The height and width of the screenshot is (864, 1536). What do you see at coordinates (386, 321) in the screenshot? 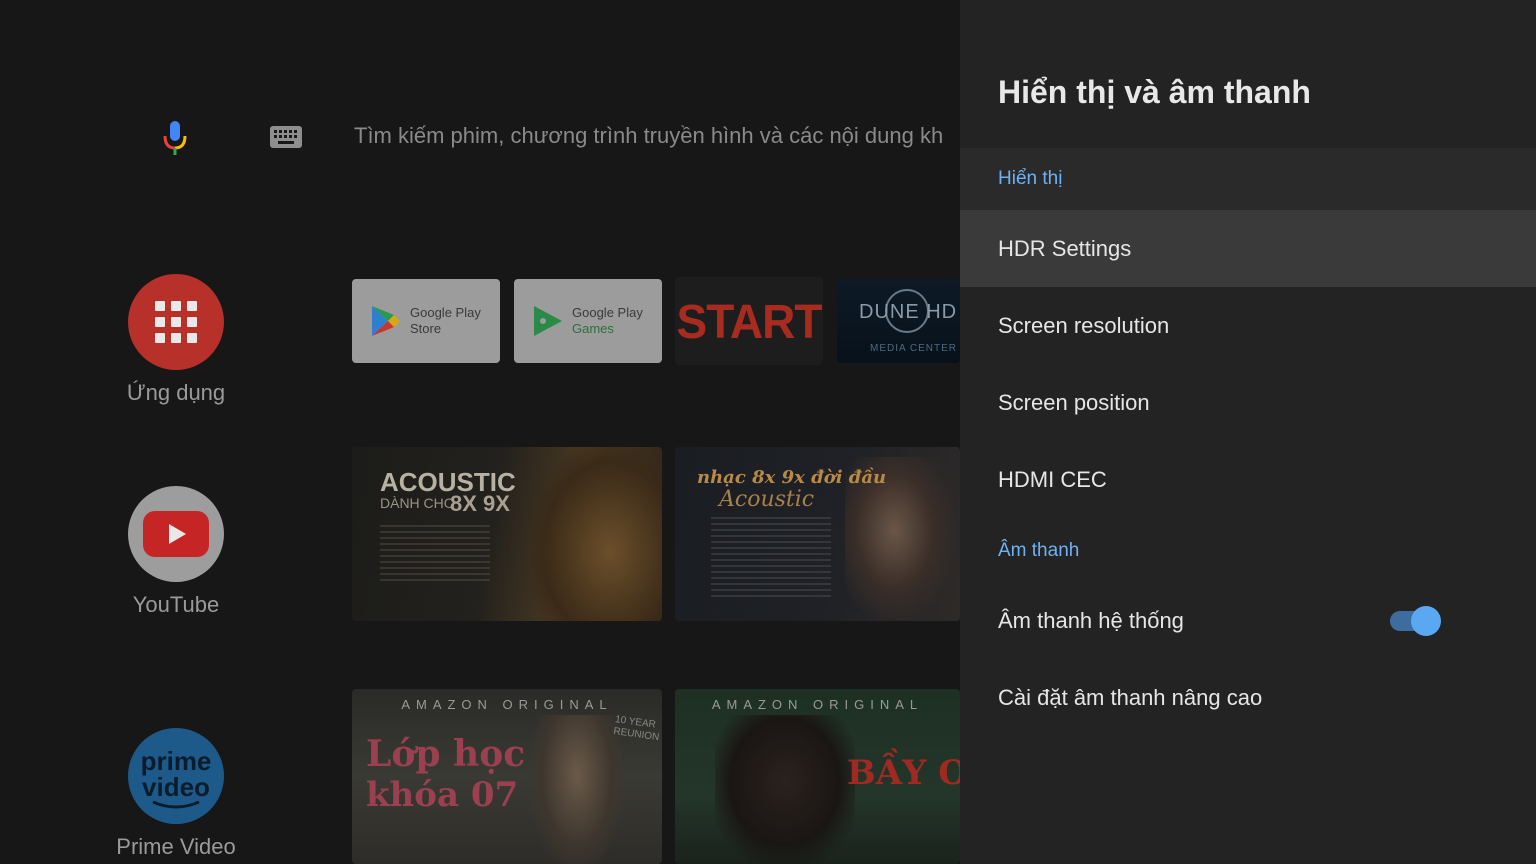
I see `play-store-icon` at bounding box center [386, 321].